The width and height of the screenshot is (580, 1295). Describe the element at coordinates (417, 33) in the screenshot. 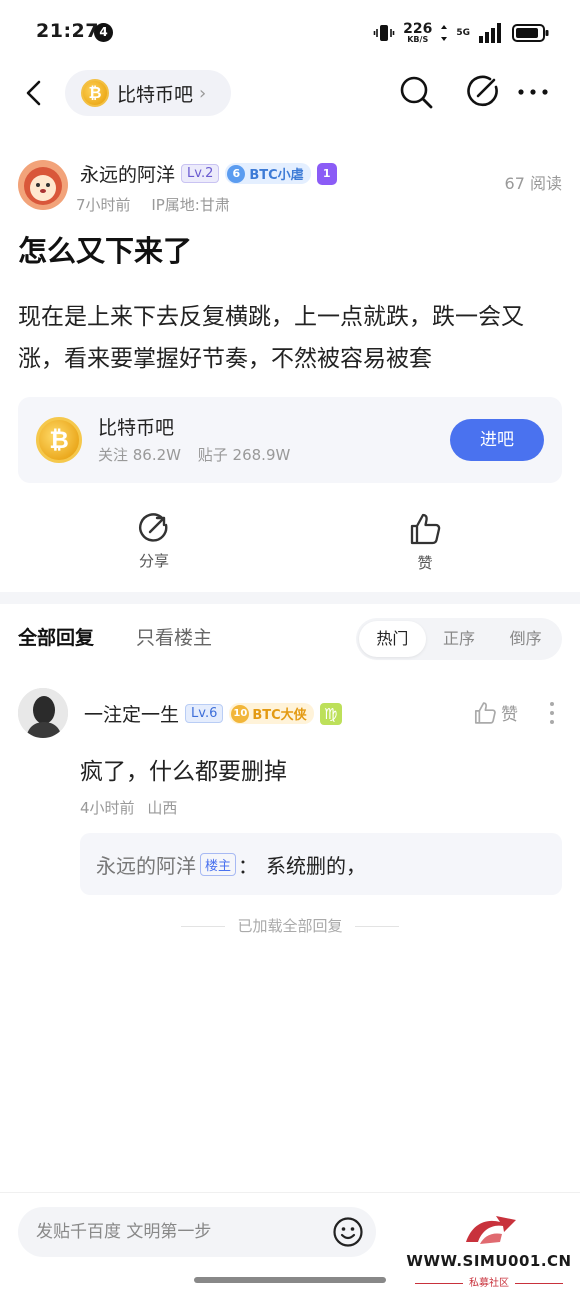

I see `network-speed: 226 KB/S` at that location.